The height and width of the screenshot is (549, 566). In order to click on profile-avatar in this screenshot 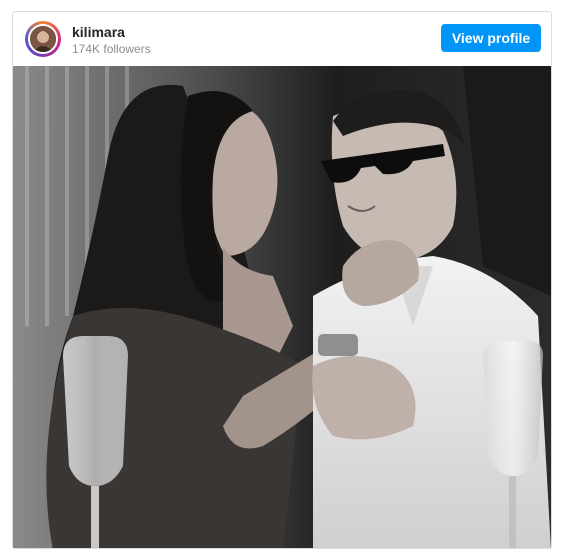, I will do `click(43, 39)`.